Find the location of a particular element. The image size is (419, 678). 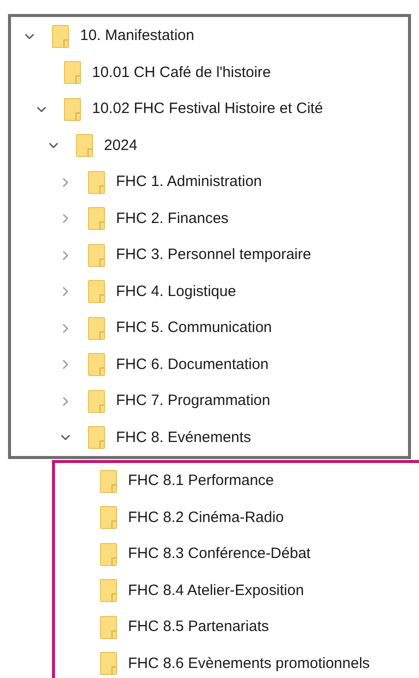

folder-name: FHC 8.3 Conférence-Débat is located at coordinates (219, 554).